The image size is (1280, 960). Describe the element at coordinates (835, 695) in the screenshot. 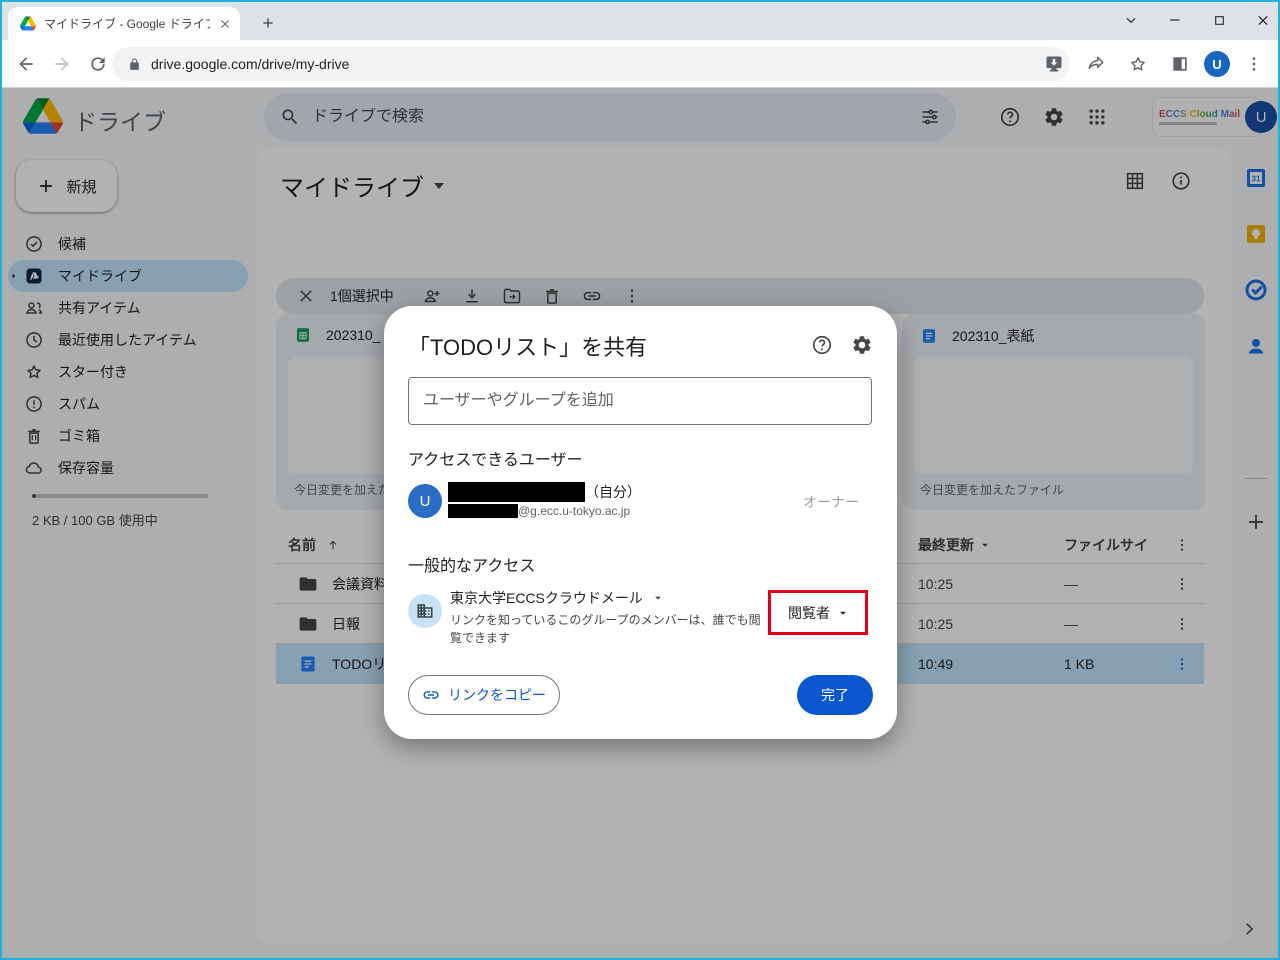

I see `done-button: 完了` at that location.